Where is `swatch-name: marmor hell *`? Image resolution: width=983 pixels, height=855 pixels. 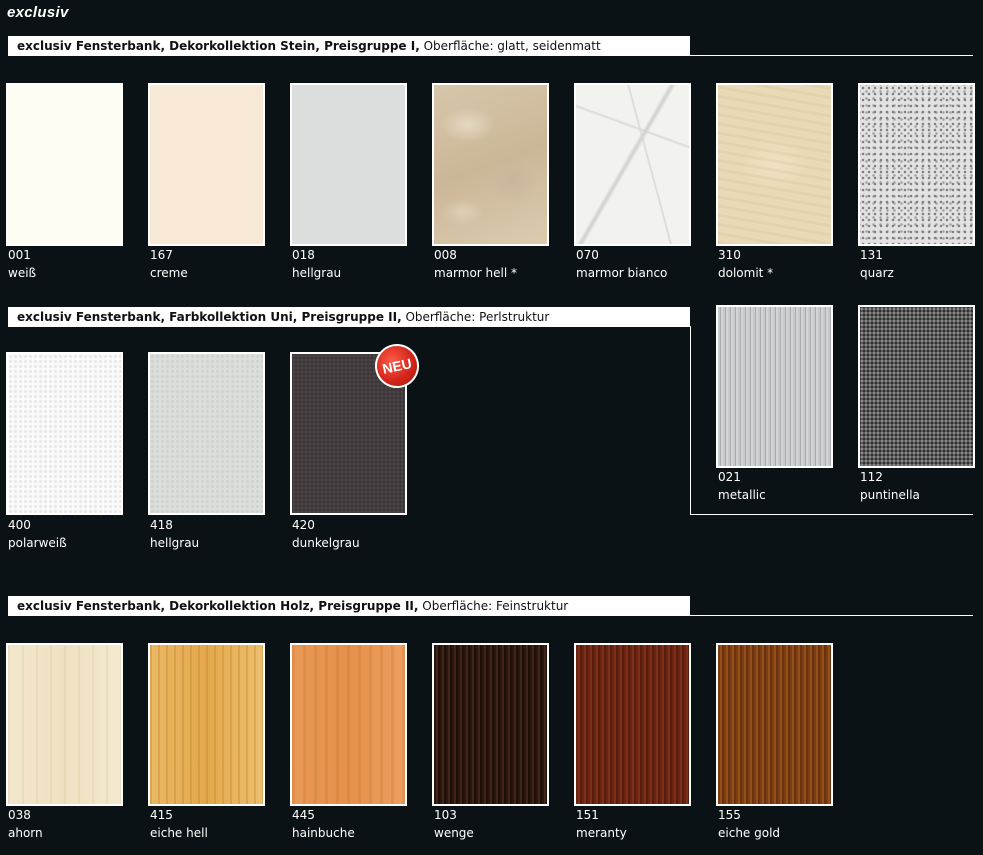 swatch-name: marmor hell * is located at coordinates (476, 273).